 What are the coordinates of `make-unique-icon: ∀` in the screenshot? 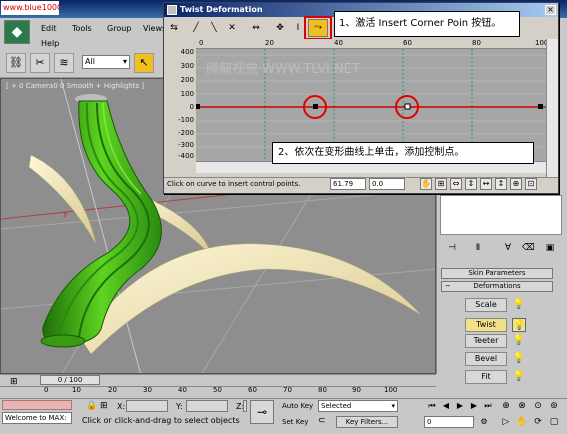 It's located at (508, 248).